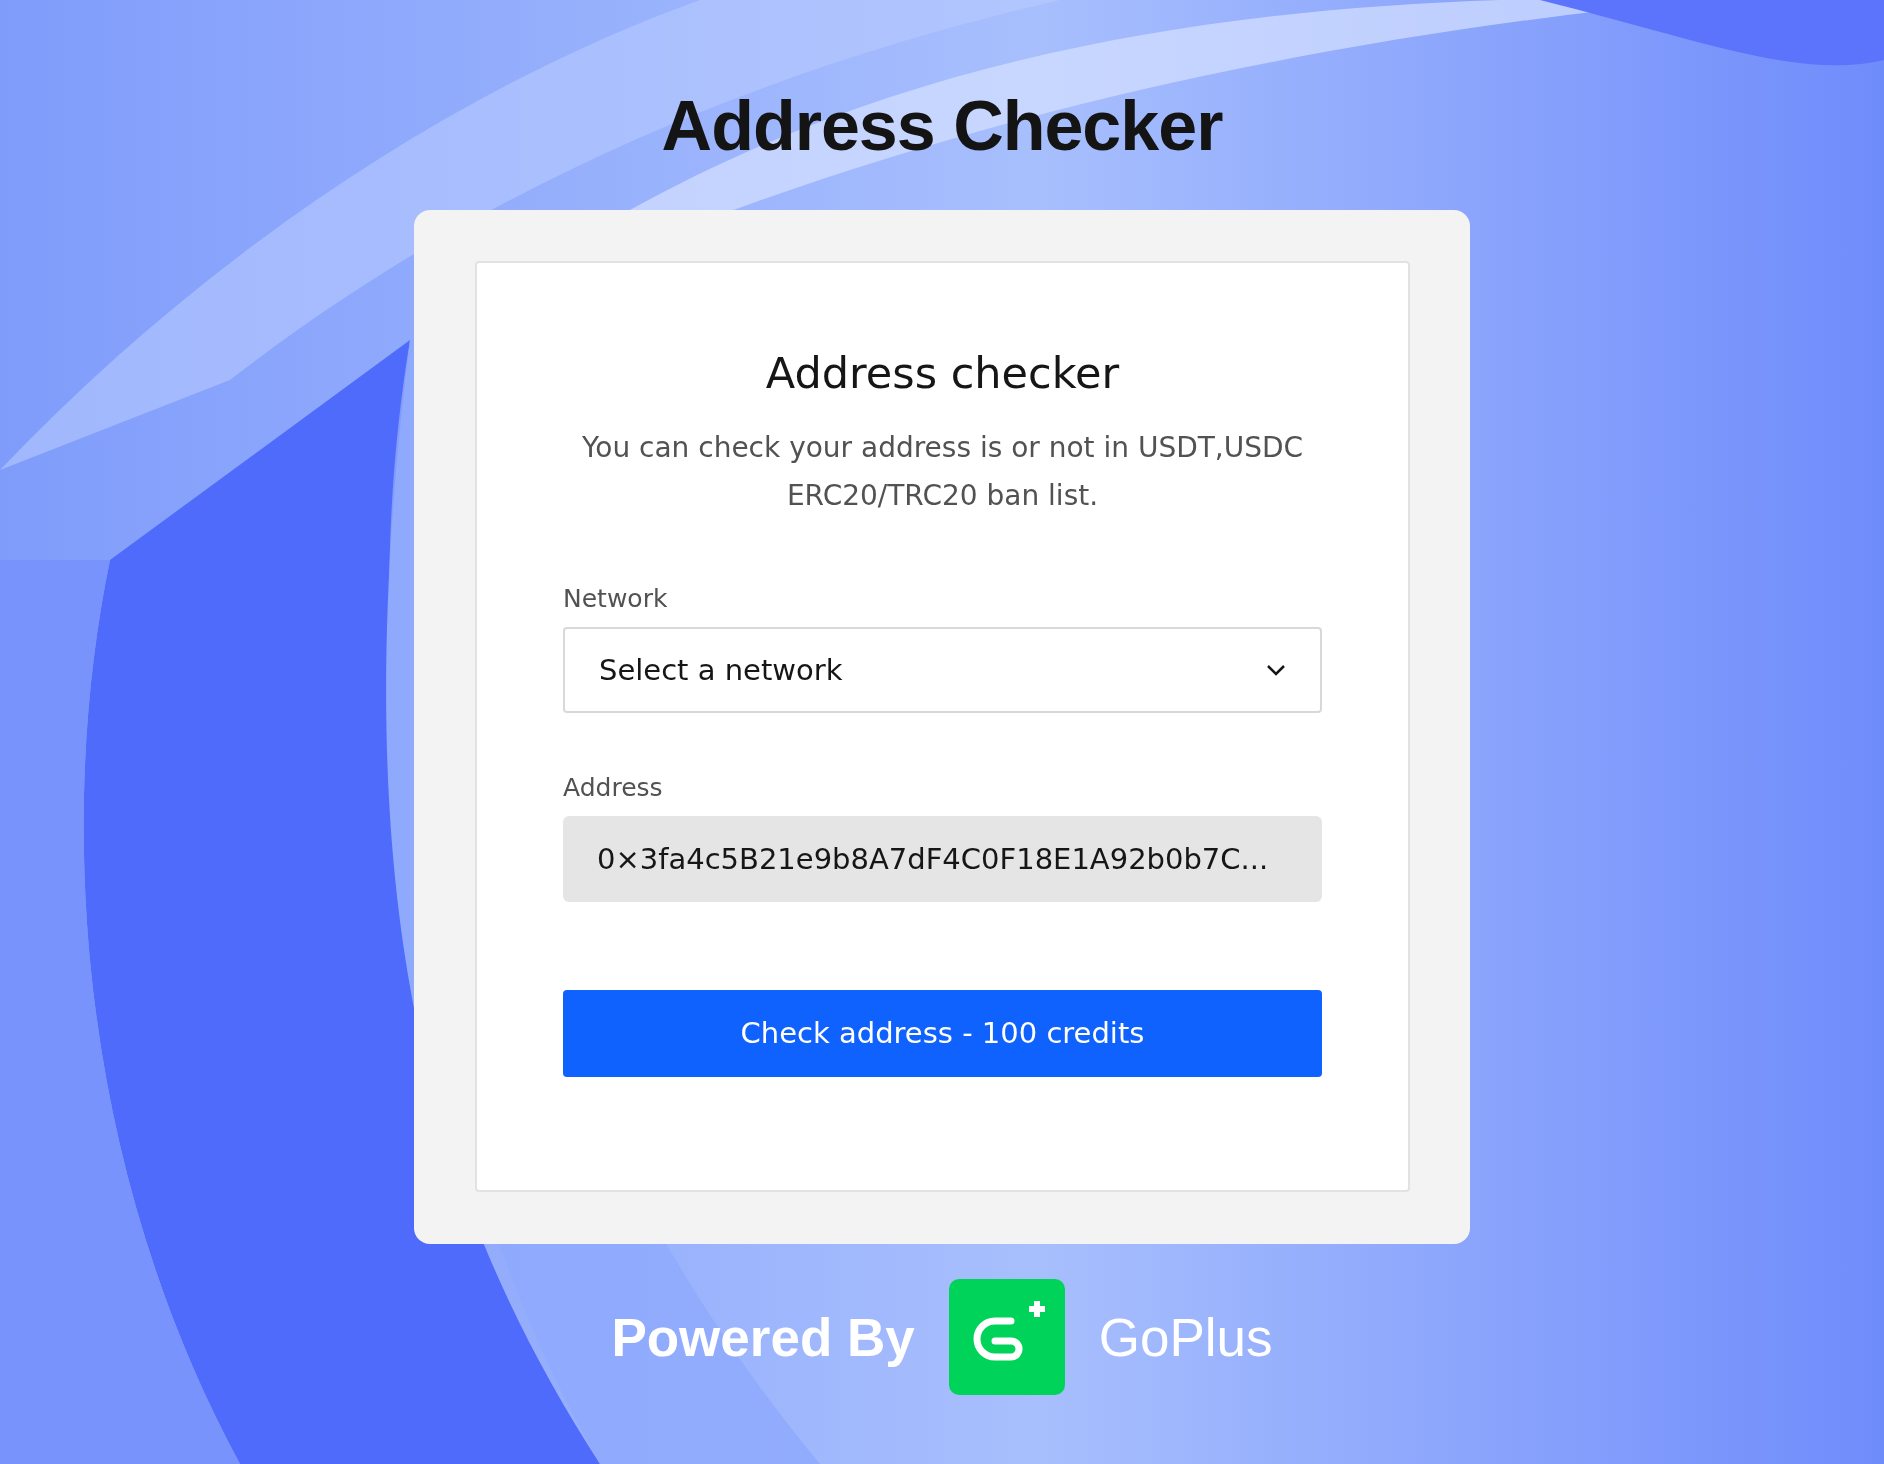 The width and height of the screenshot is (1884, 1464). Describe the element at coordinates (942, 1033) in the screenshot. I see `check-address-button: Check address - 100 credits` at that location.